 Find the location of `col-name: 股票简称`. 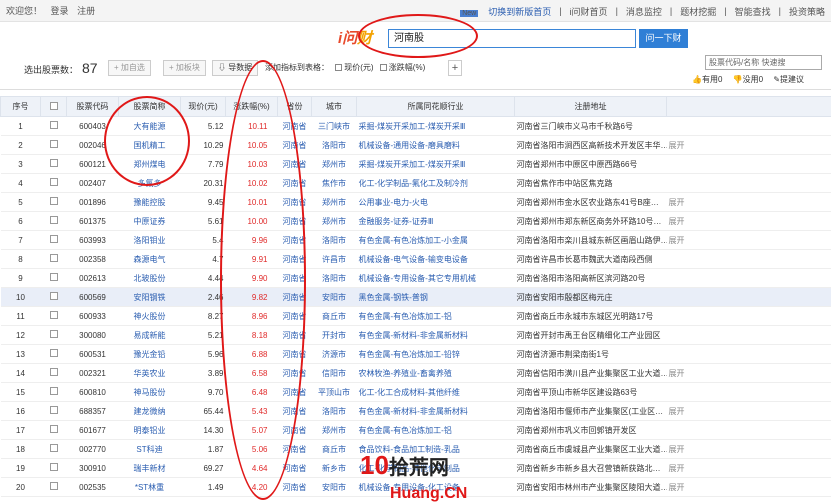

col-name: 股票简称 is located at coordinates (150, 107).